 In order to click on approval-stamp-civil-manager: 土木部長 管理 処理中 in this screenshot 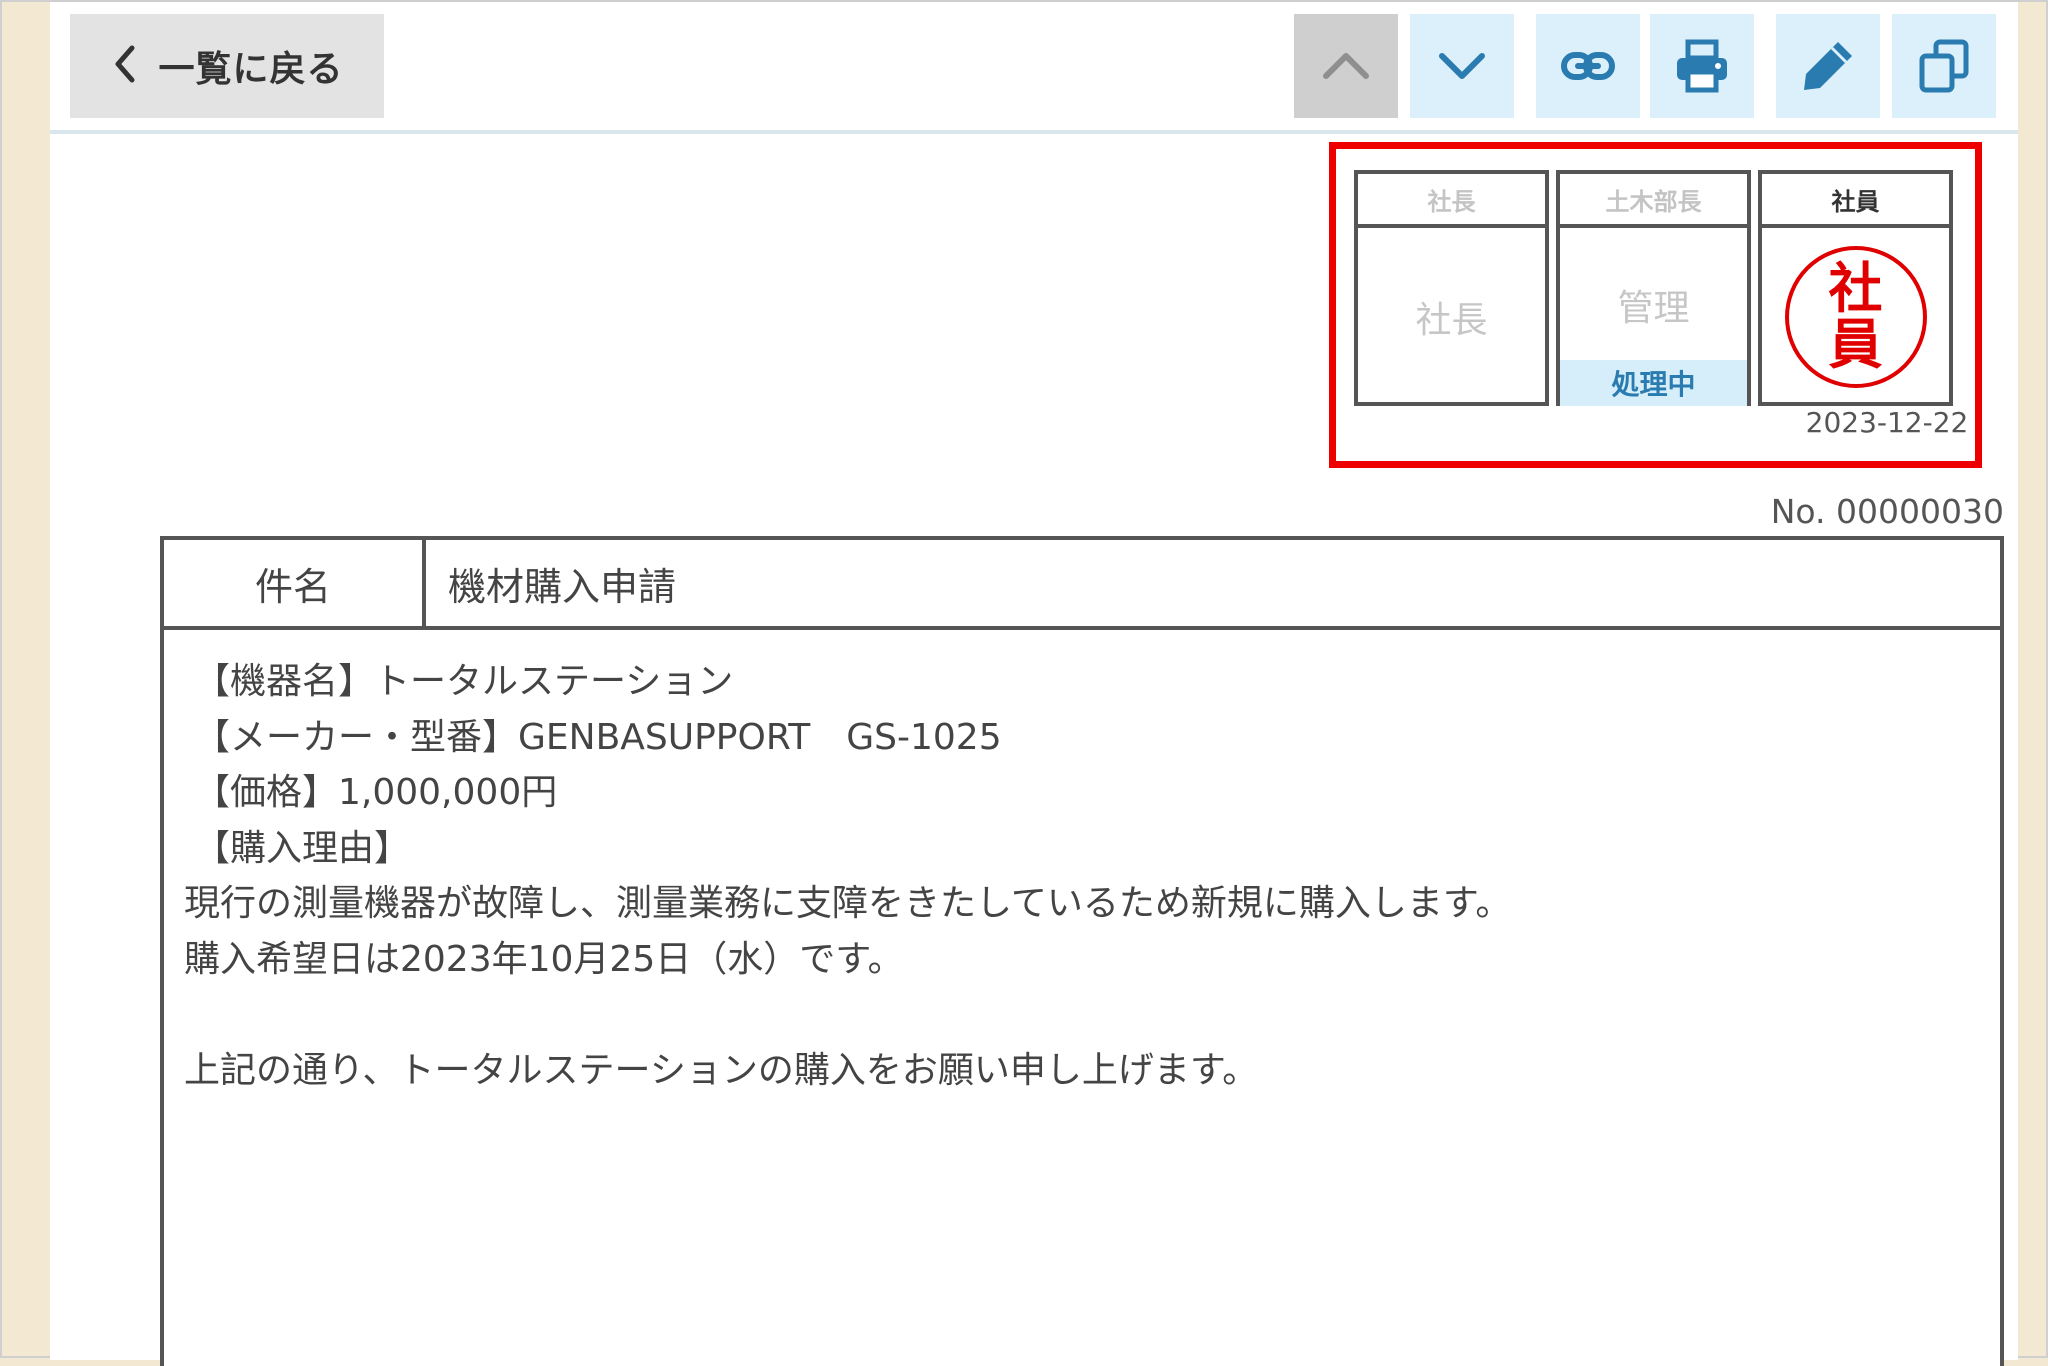, I will do `click(1653, 288)`.